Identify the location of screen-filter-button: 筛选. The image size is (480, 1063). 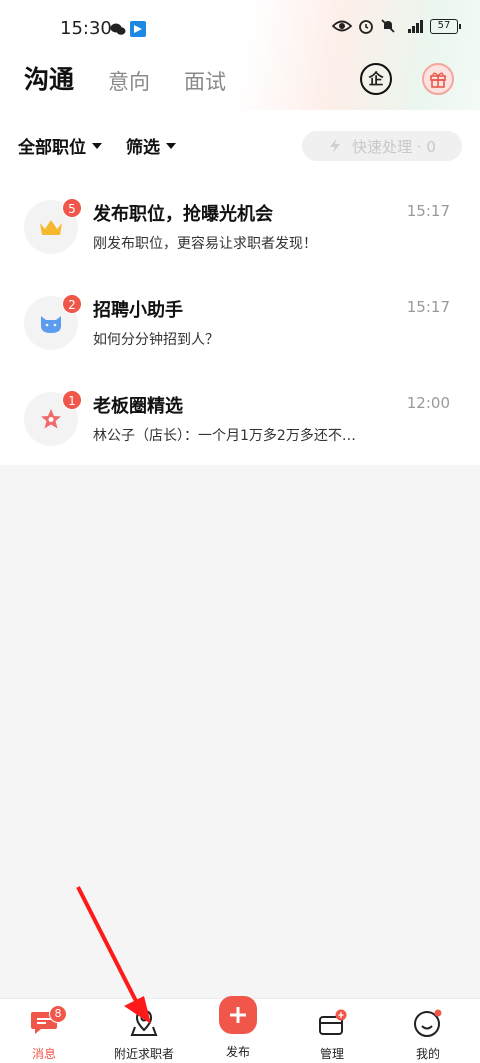
(151, 145).